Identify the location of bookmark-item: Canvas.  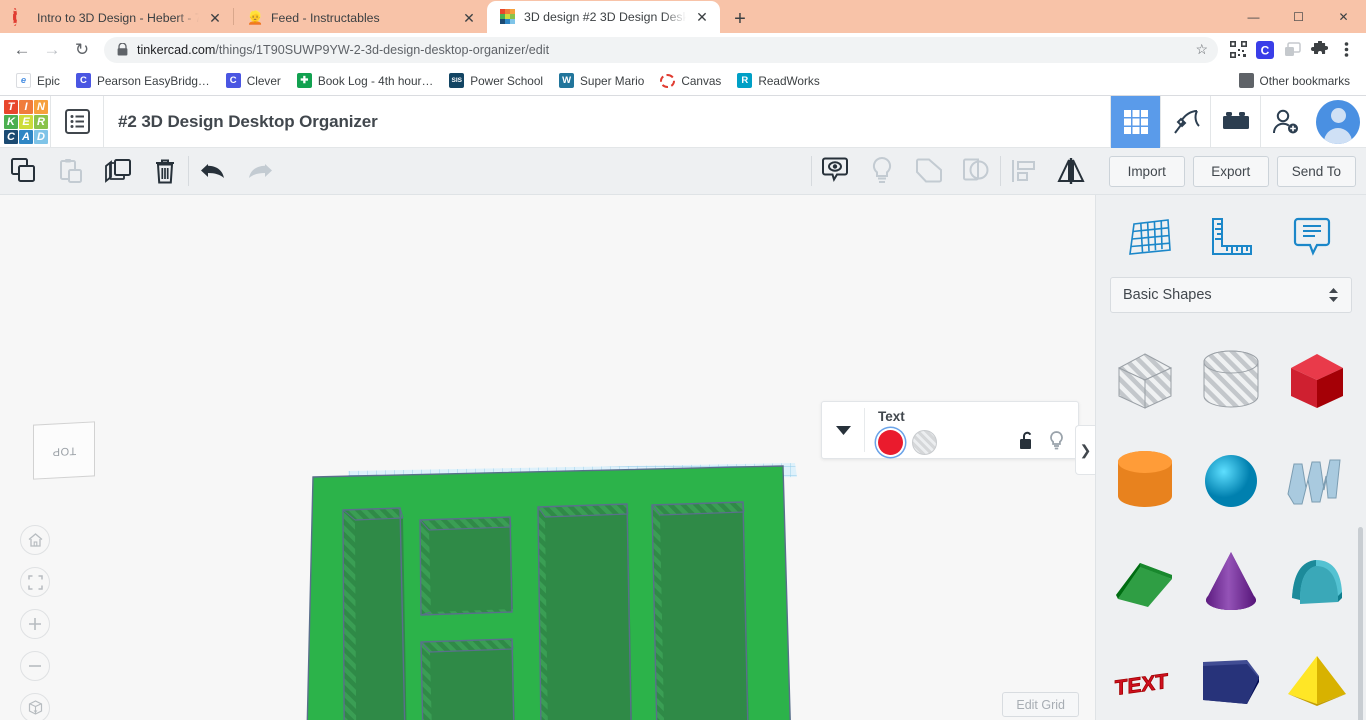
(690, 81).